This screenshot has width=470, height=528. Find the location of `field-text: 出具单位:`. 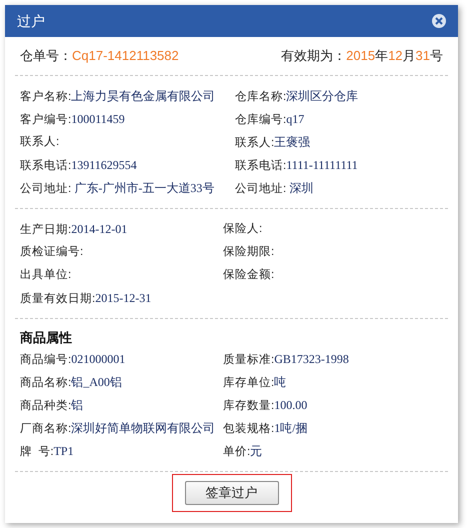

field-text: 出具单位: is located at coordinates (46, 275).